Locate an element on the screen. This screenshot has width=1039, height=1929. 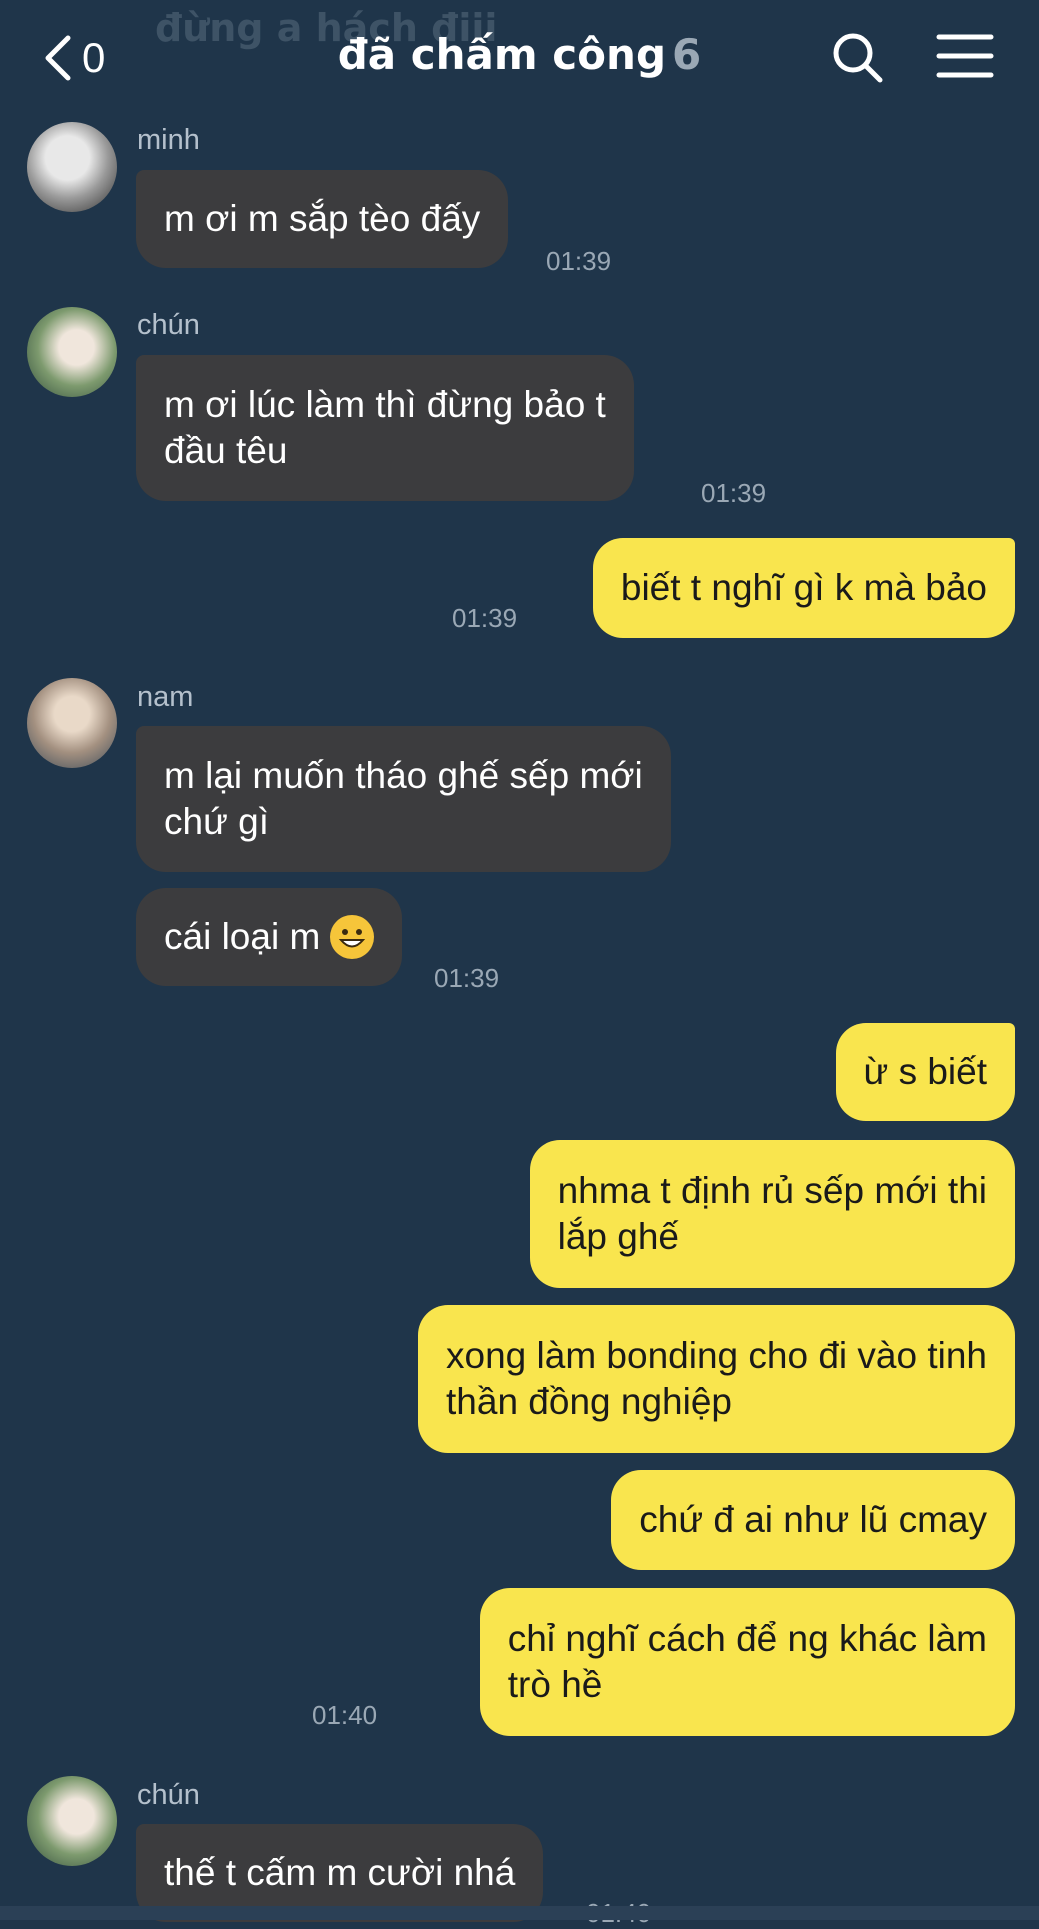
message-bubble: m ơi lúc làm thì đừng bảo t đầu têu is located at coordinates (385, 428).